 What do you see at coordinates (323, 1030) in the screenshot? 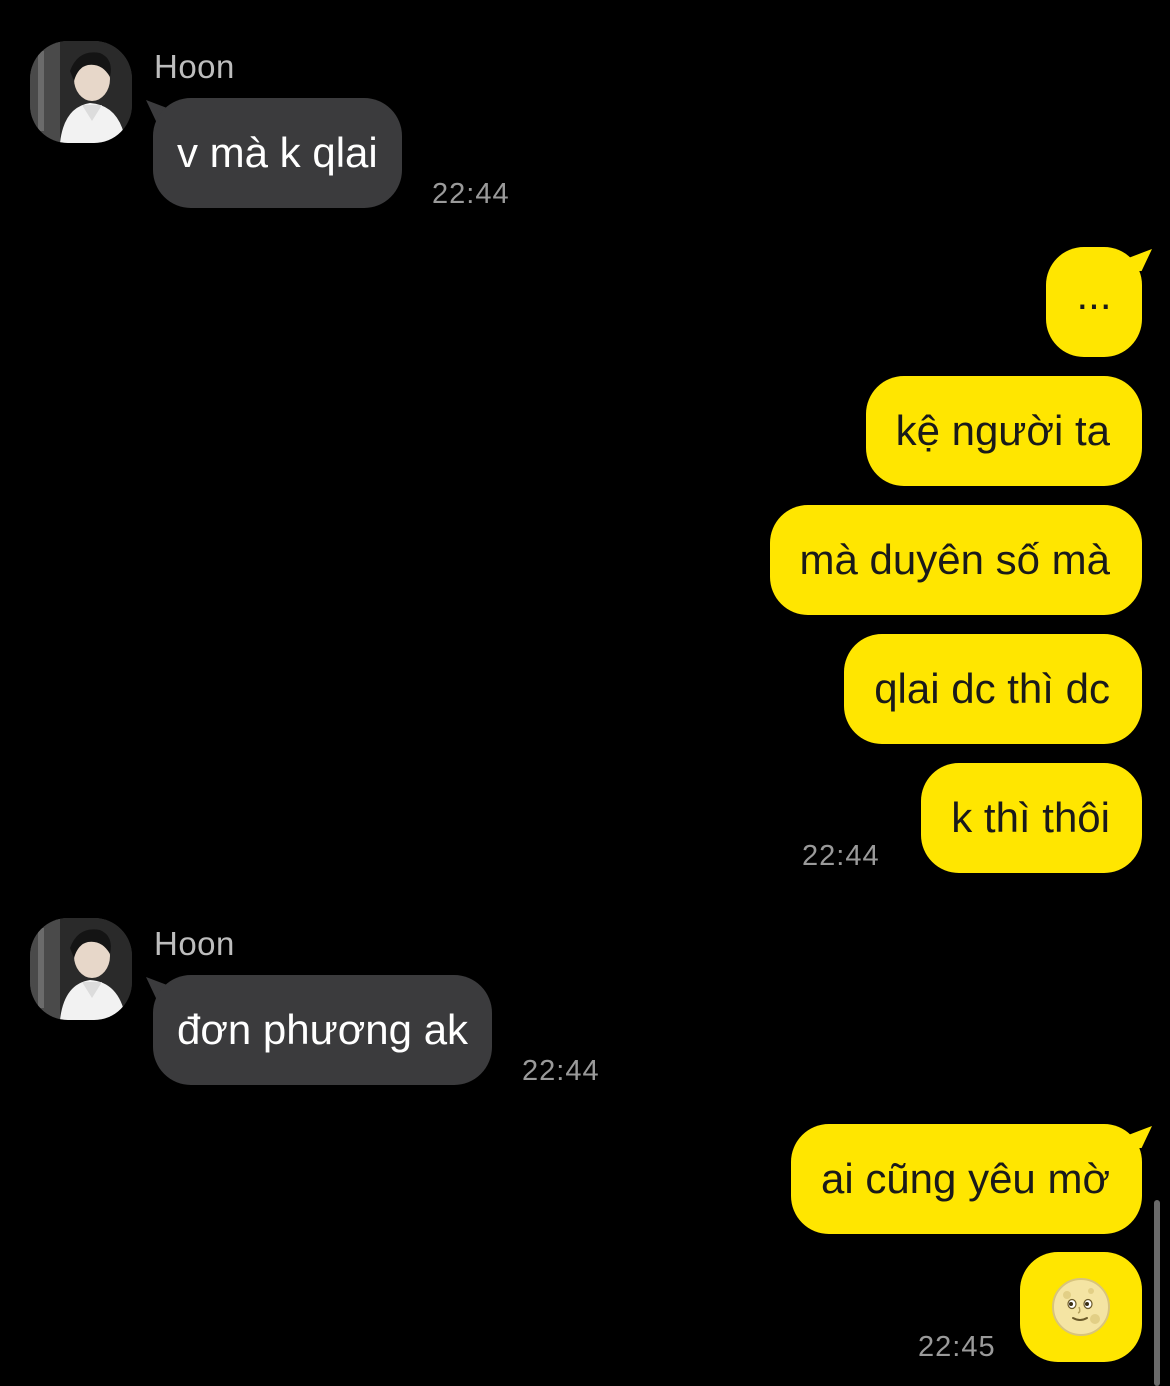
I see `message-bubble-incoming: đơn phương ak` at bounding box center [323, 1030].